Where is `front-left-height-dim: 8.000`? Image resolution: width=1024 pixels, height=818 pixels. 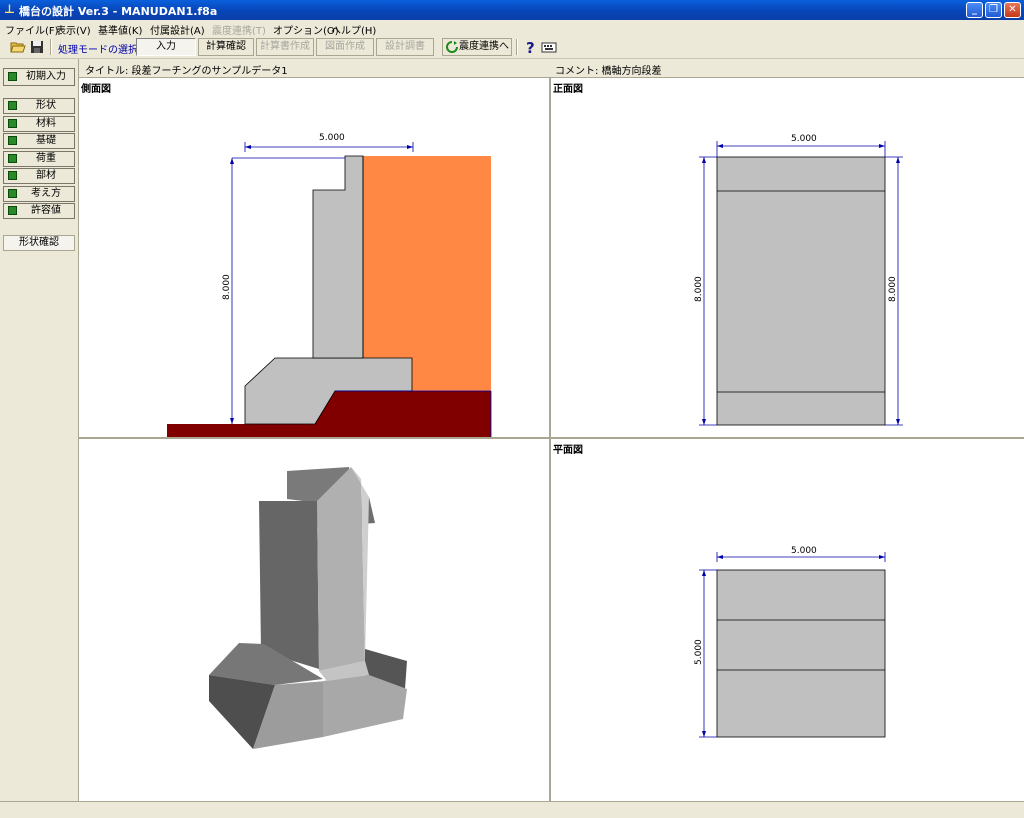
front-left-height-dim: 8.000 is located at coordinates (699, 289).